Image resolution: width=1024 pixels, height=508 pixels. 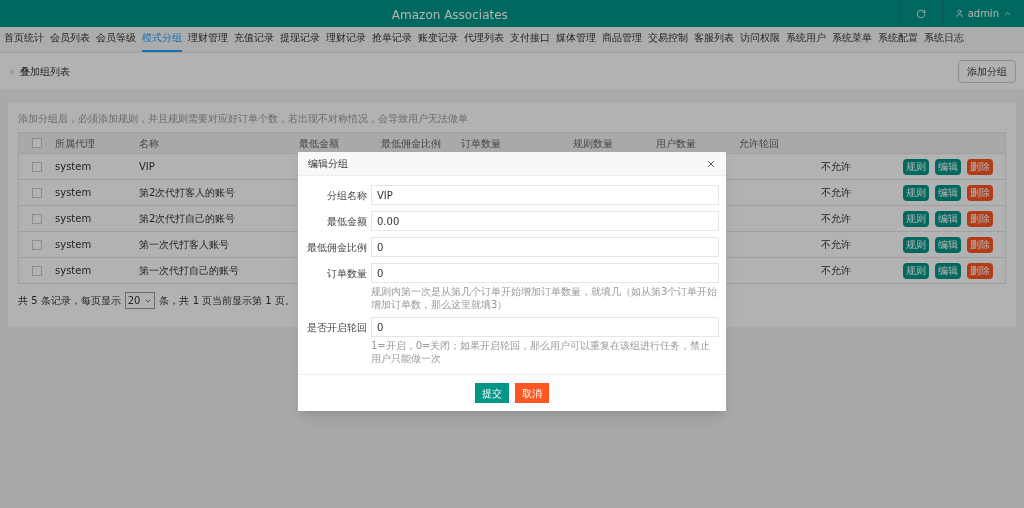 I want to click on user-icon, so click(x=959, y=13).